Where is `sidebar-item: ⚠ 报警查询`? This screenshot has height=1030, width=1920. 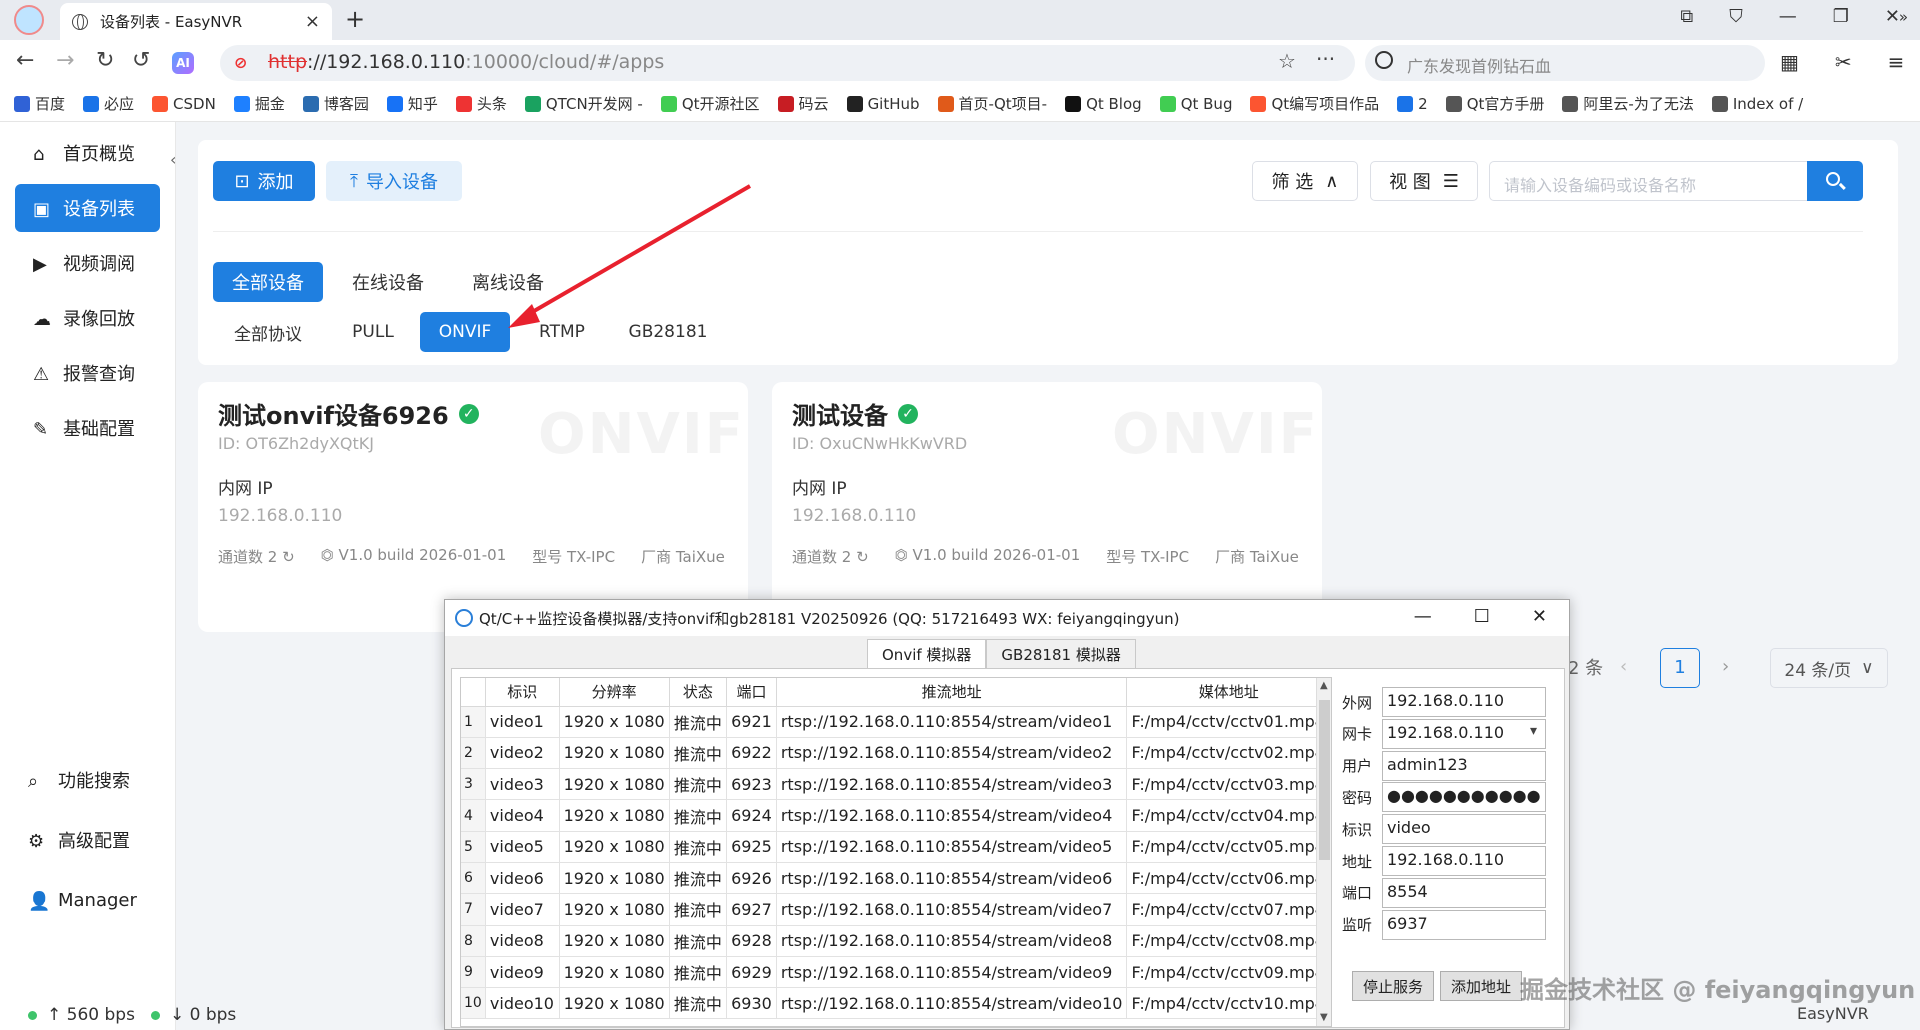 sidebar-item: ⚠ 报警查询 is located at coordinates (87, 373).